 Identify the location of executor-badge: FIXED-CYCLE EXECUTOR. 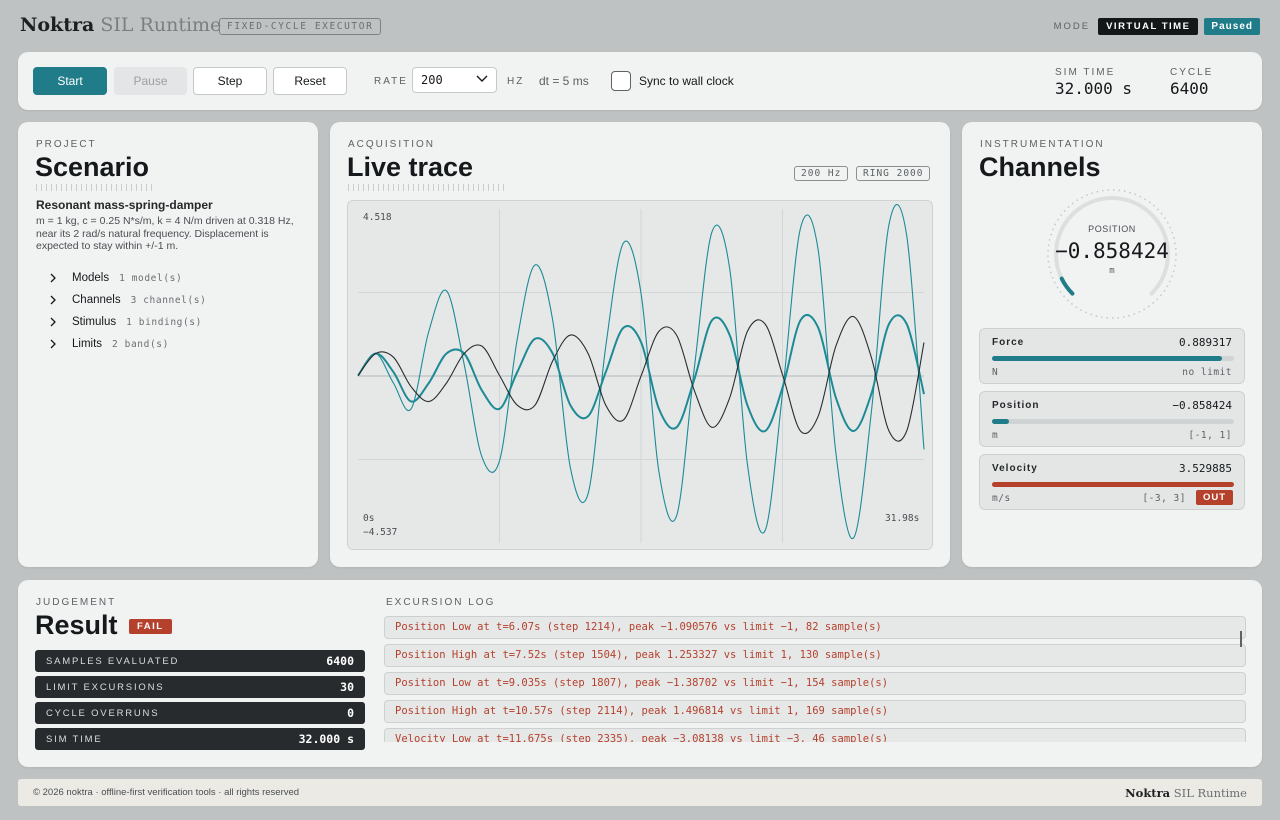
(300, 26).